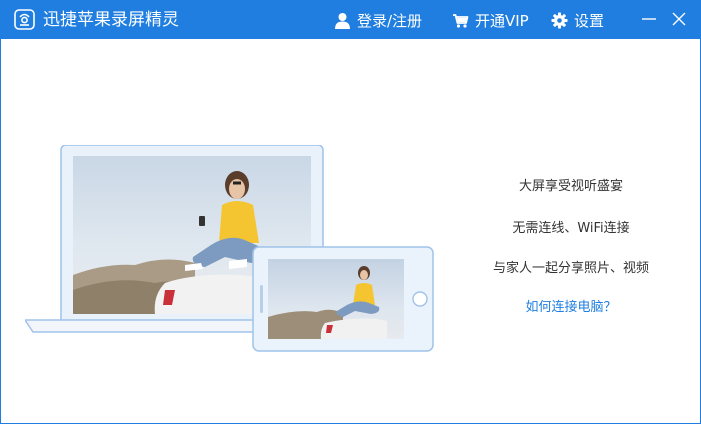 The width and height of the screenshot is (701, 424). I want to click on login-register-button: 登录/注册, so click(378, 20).